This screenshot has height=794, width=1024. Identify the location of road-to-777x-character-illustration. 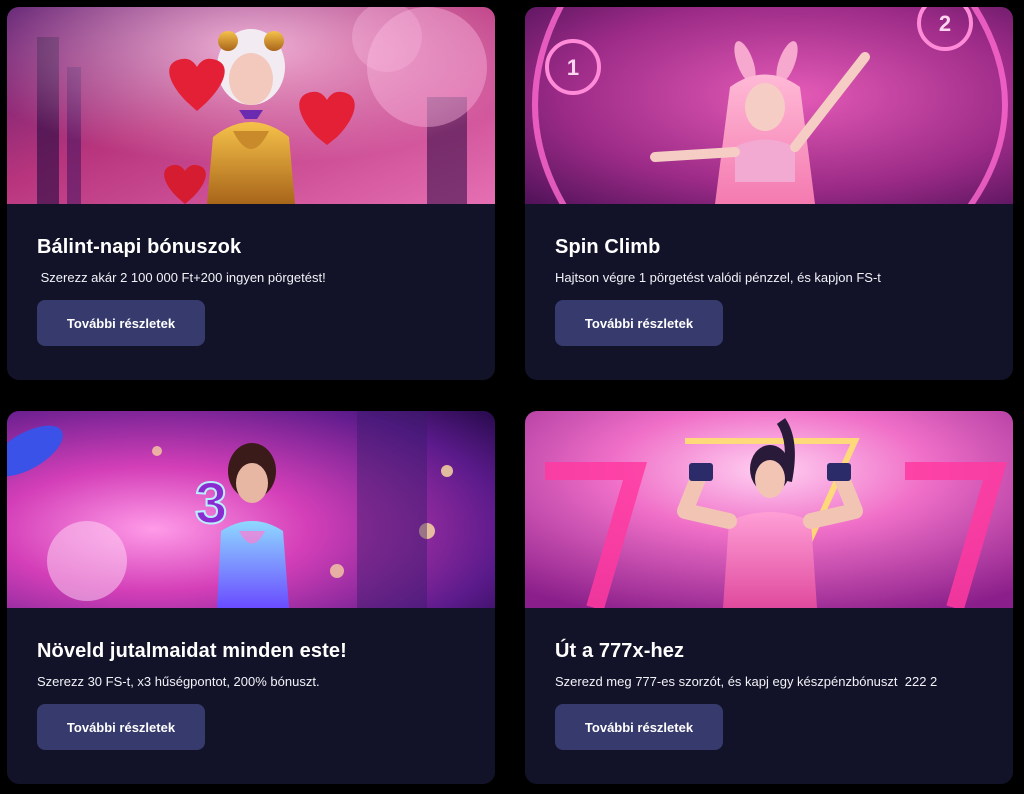
(769, 509).